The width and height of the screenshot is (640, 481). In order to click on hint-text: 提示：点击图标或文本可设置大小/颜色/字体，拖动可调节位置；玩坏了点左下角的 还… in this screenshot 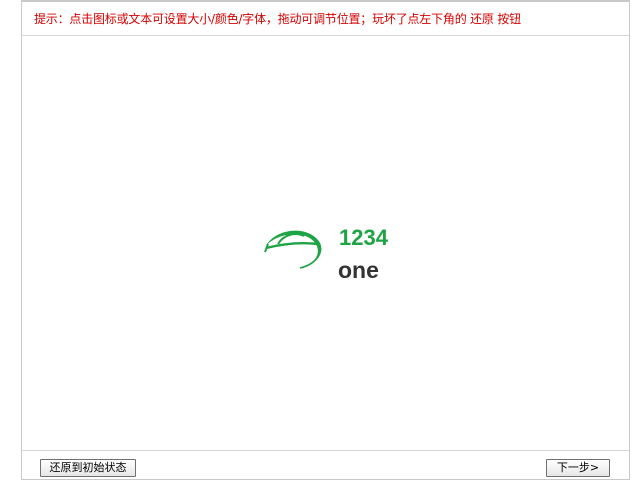, I will do `click(277, 19)`.